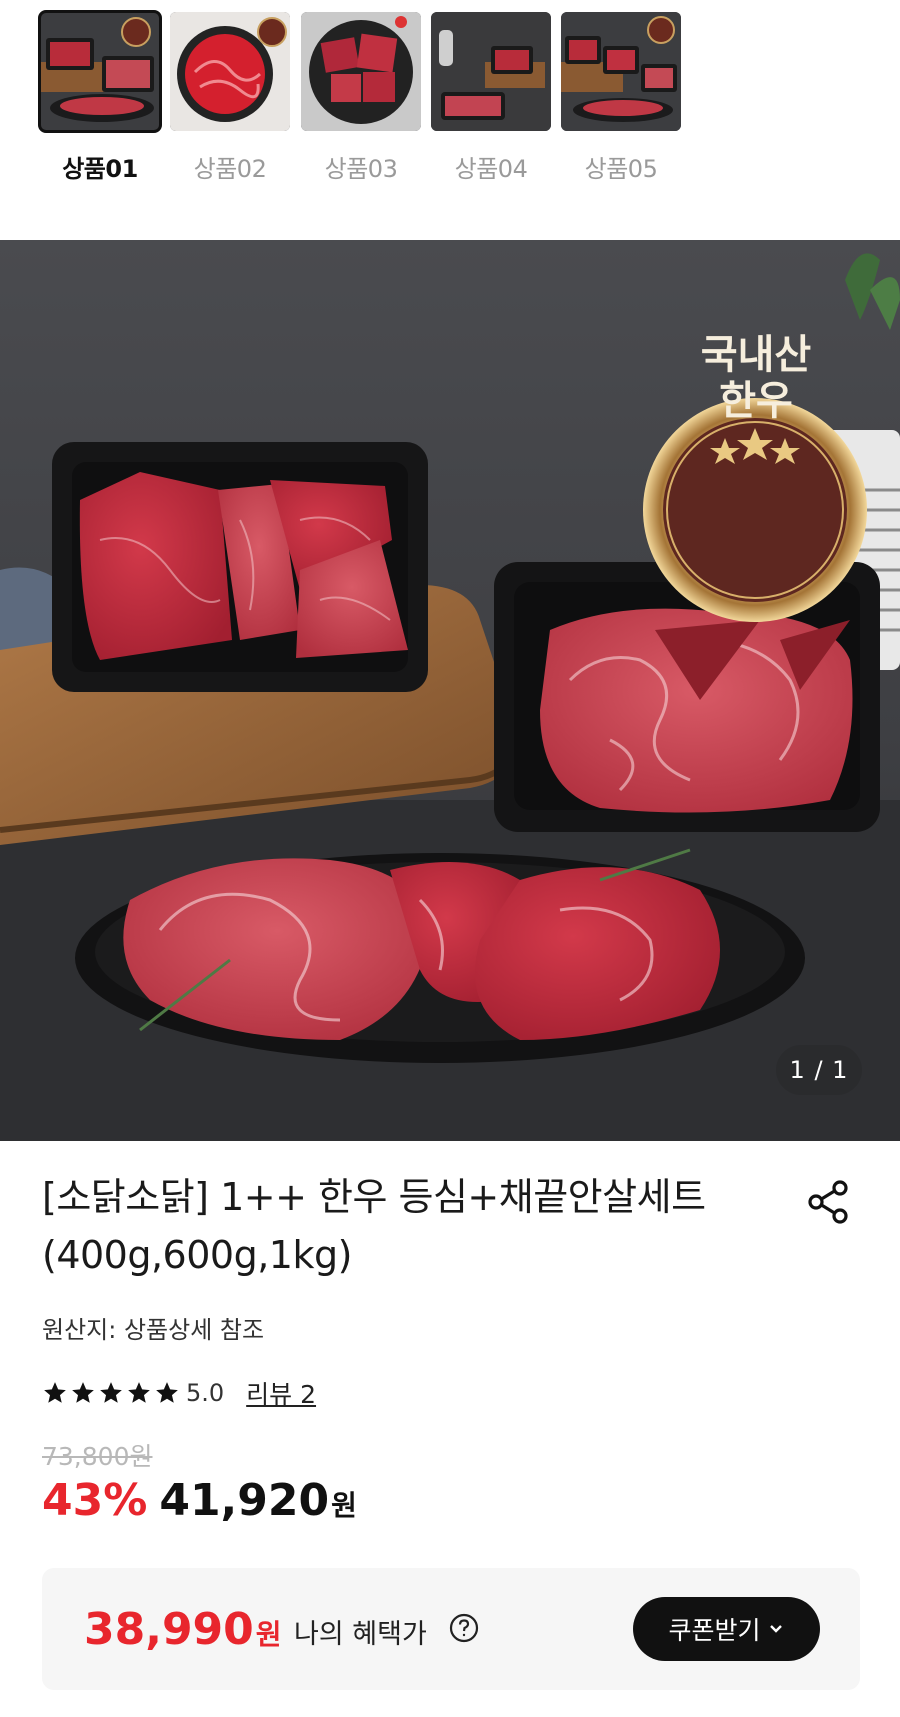 This screenshot has width=900, height=1717. What do you see at coordinates (491, 169) in the screenshot?
I see `thumbnail-label: 상품04` at bounding box center [491, 169].